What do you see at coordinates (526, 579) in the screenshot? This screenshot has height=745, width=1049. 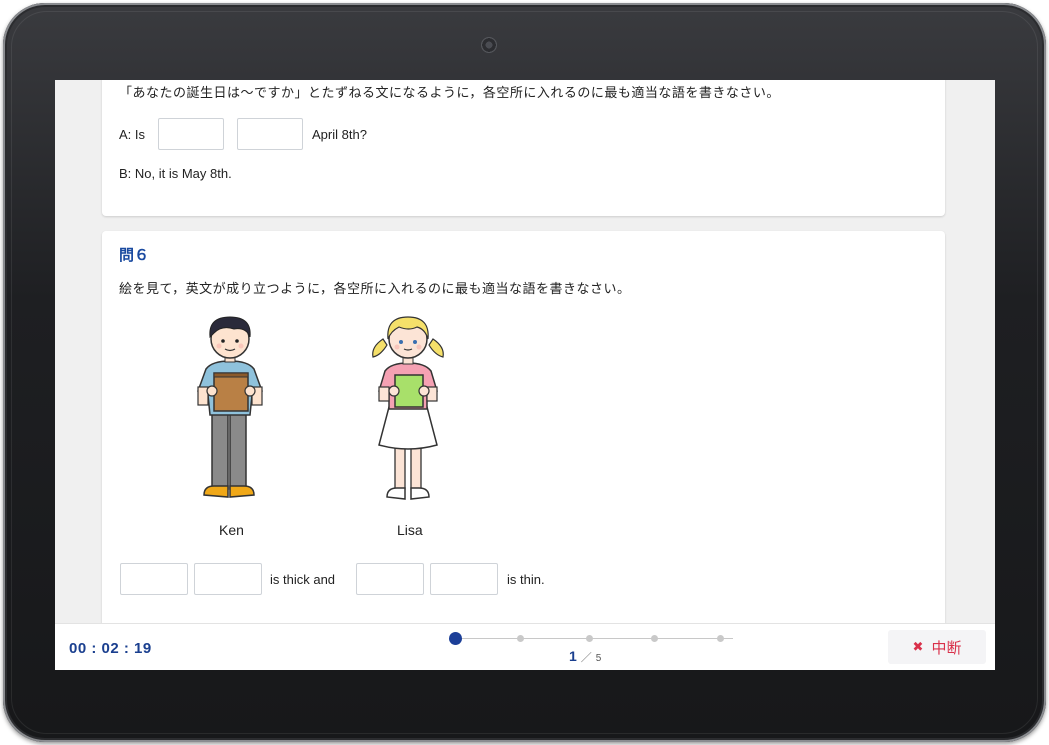 I see `question-6-end-text: is thin.` at bounding box center [526, 579].